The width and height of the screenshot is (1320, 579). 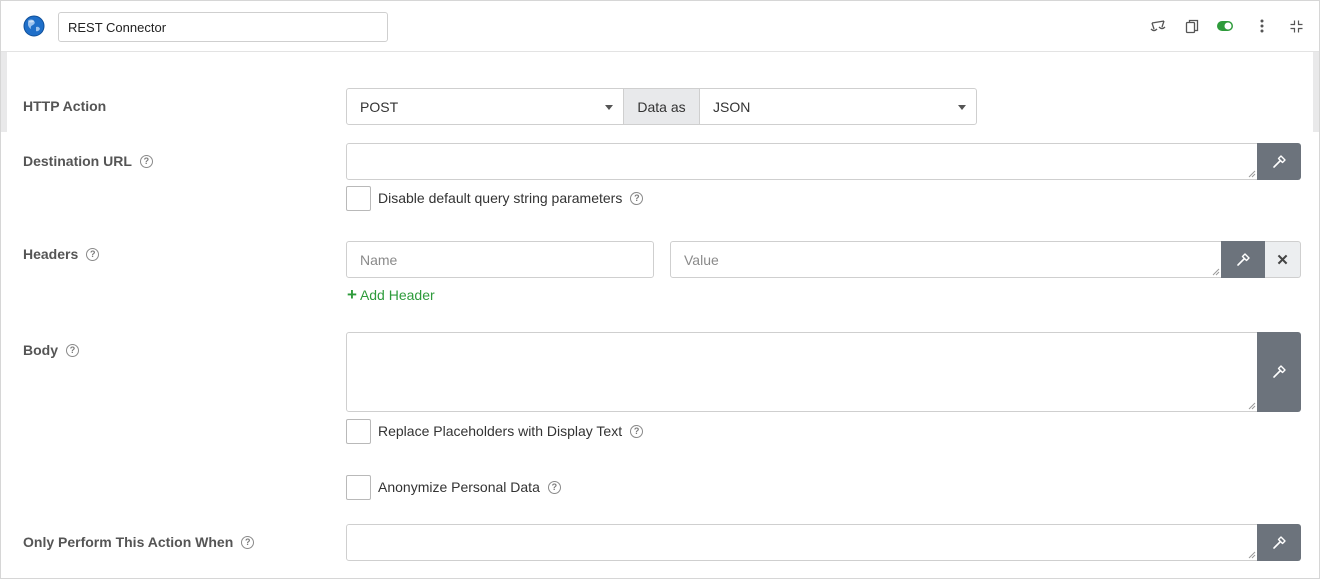 What do you see at coordinates (732, 106) in the screenshot?
I see `data-format-value: JSON` at bounding box center [732, 106].